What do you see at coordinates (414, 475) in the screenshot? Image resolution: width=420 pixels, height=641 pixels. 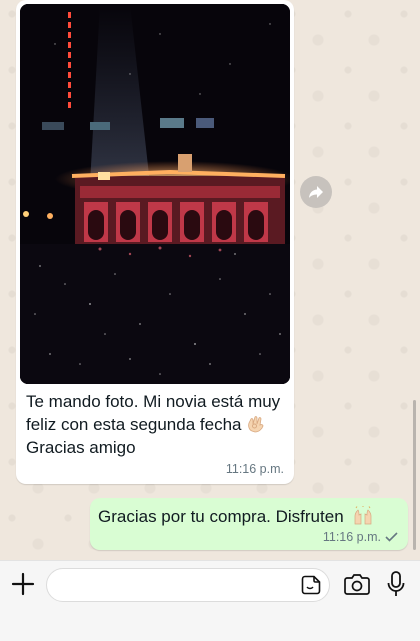 I see `chat-scrollbar` at bounding box center [414, 475].